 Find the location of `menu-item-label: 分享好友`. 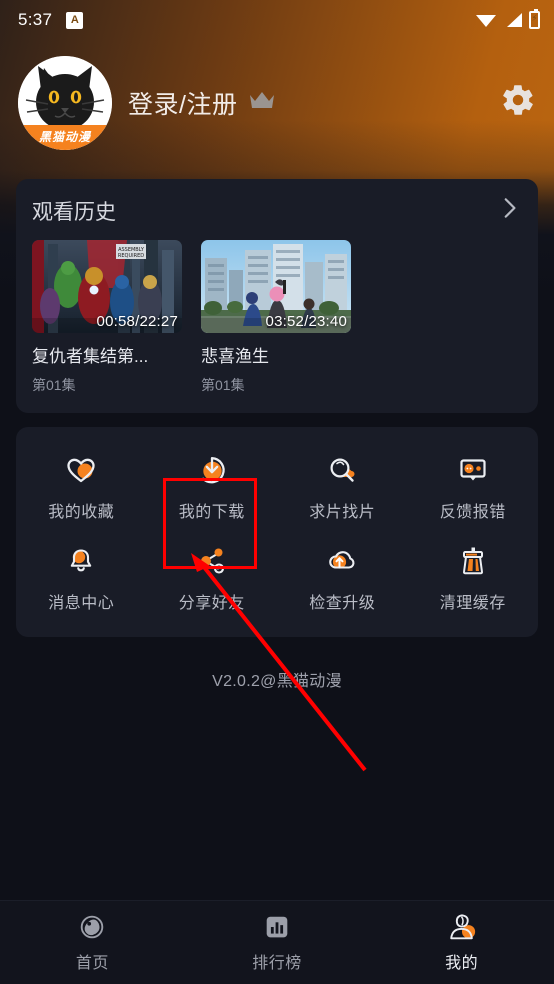

menu-item-label: 分享好友 is located at coordinates (211, 603).